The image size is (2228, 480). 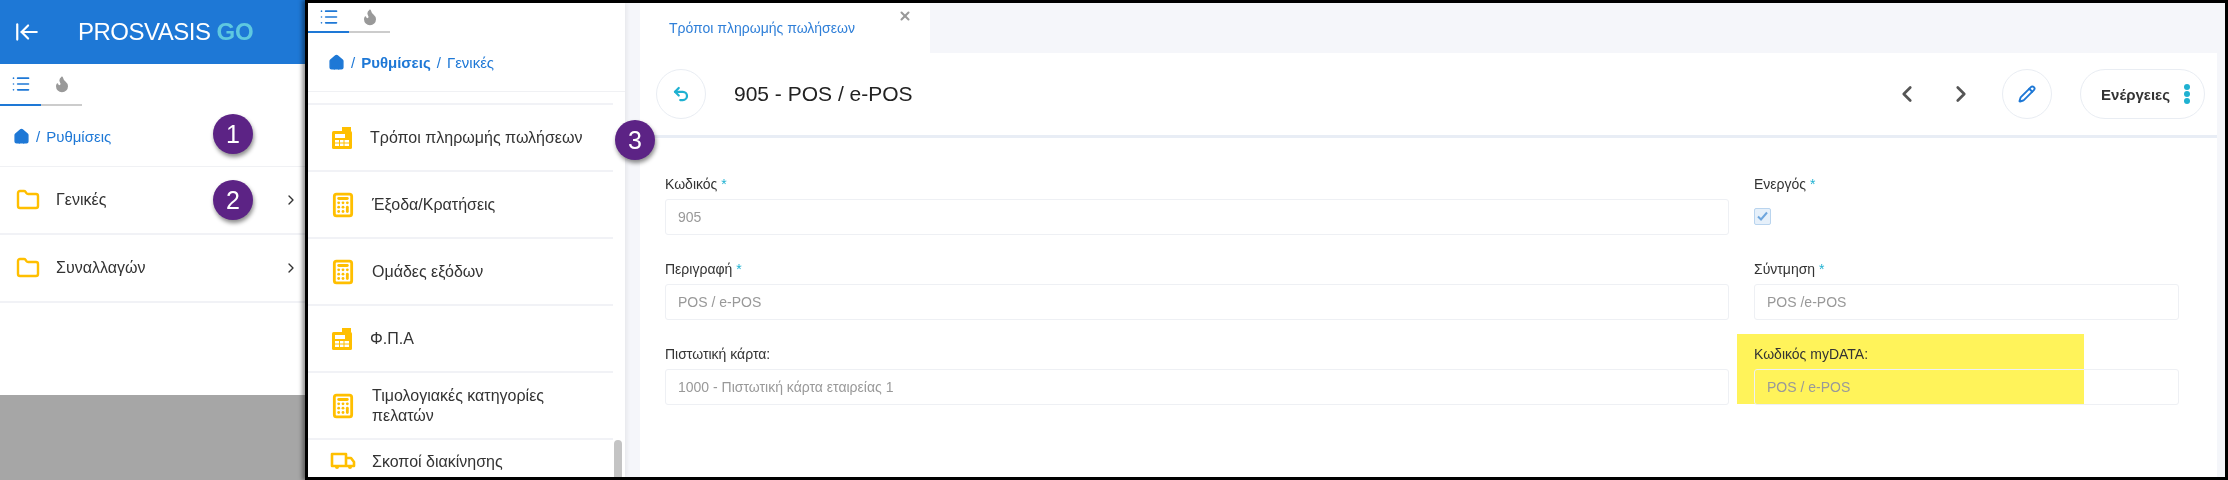 What do you see at coordinates (1762, 216) in the screenshot?
I see `checkbox` at bounding box center [1762, 216].